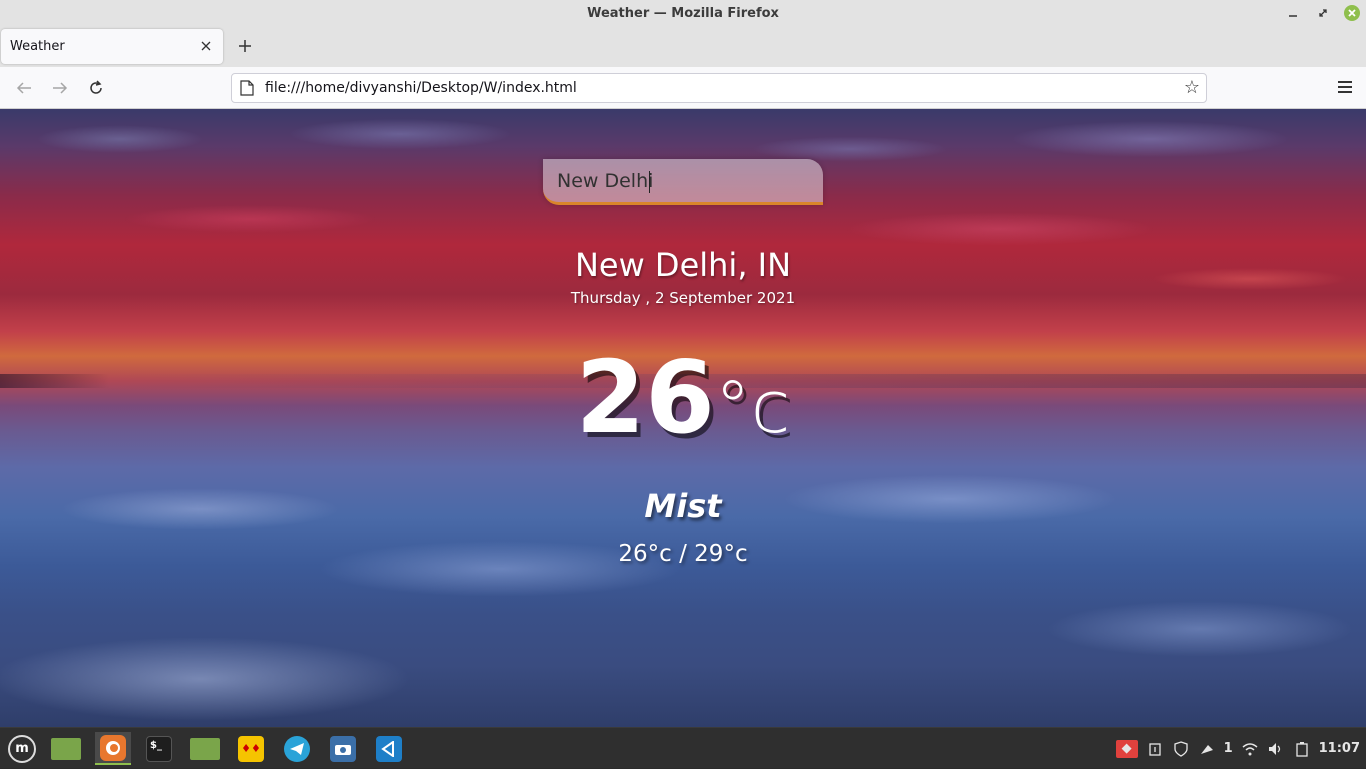 The height and width of the screenshot is (769, 1366). I want to click on back-button, so click(24, 88).